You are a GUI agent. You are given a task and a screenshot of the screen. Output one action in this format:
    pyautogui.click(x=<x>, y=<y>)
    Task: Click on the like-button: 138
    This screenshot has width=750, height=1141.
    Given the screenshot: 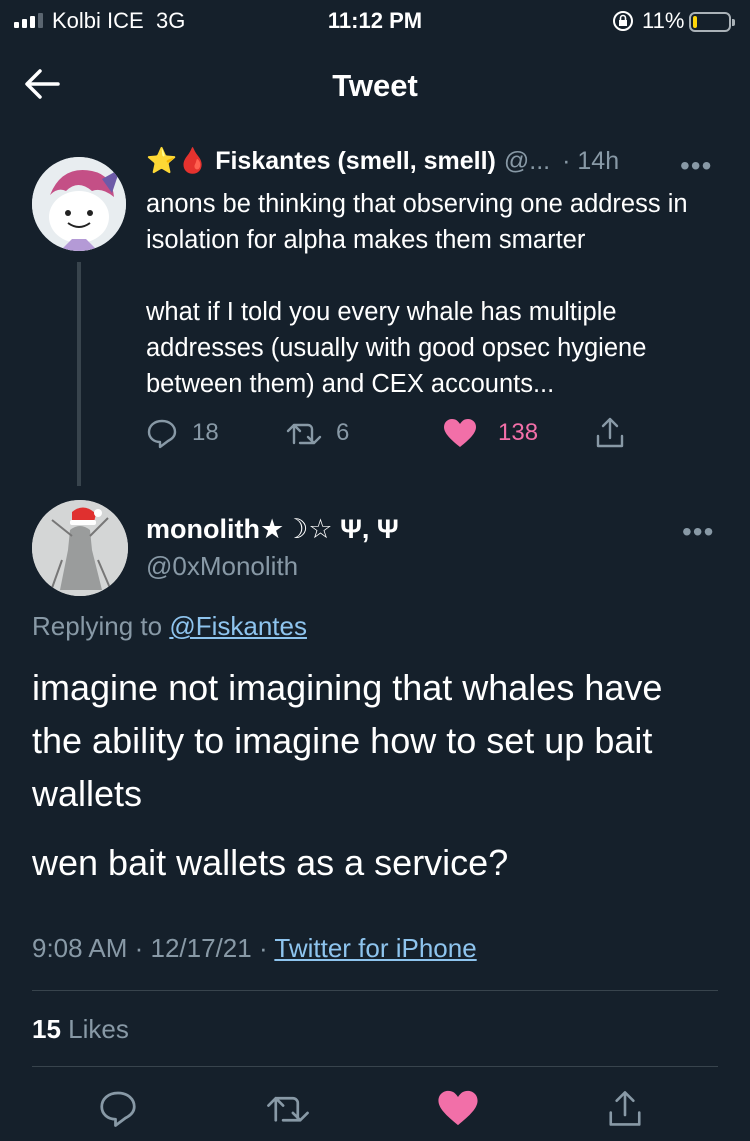 What is the action you would take?
    pyautogui.click(x=490, y=433)
    